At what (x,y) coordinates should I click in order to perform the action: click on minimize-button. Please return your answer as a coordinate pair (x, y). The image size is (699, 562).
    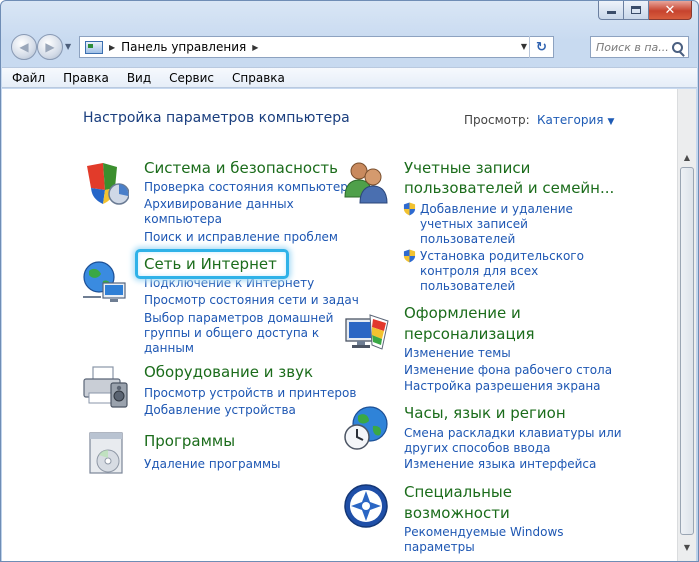
    Looking at the image, I should click on (611, 10).